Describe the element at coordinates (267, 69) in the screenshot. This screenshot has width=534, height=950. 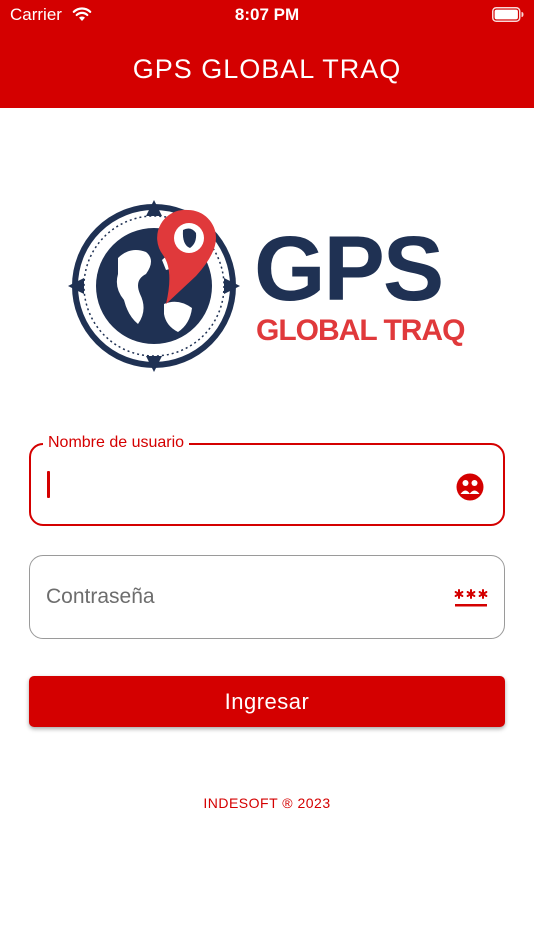
I see `app-title: GPS GLOBAL TRAQ` at that location.